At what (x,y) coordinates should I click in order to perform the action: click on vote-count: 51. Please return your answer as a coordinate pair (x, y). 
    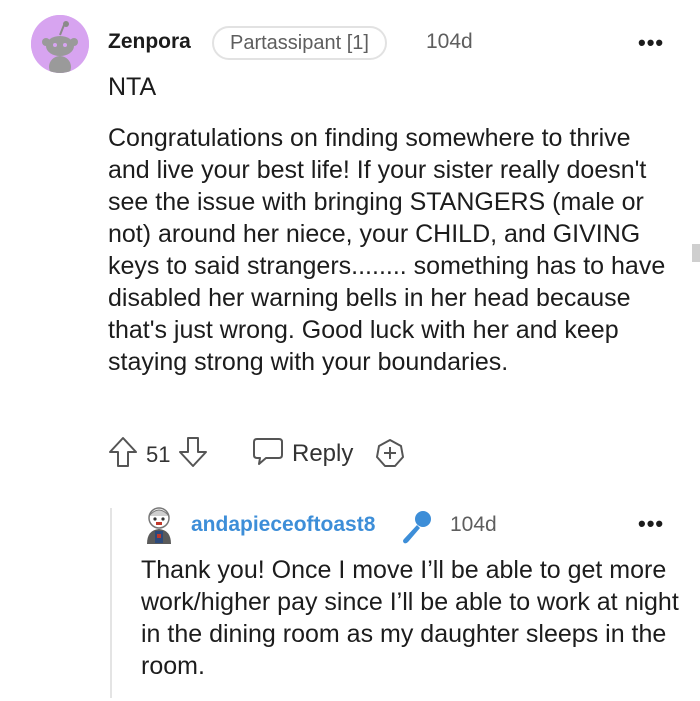
    Looking at the image, I should click on (158, 454).